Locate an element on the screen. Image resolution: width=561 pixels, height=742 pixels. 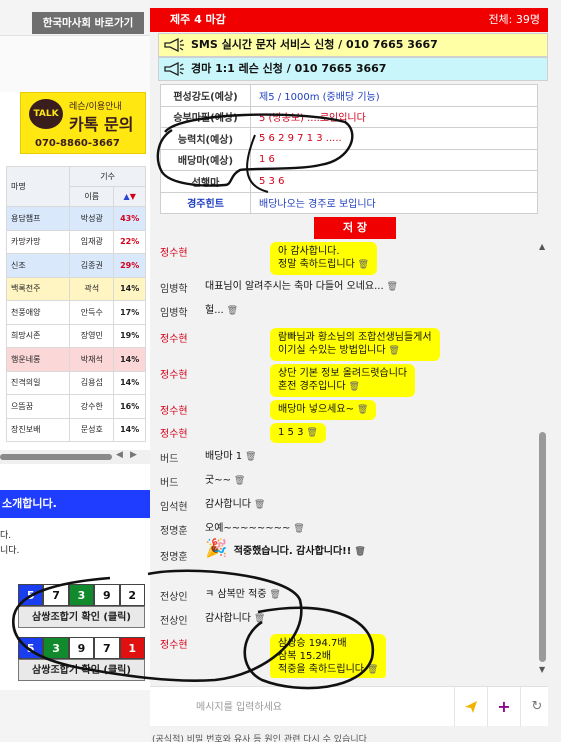
table-row: 희망시존 장영민 19% is located at coordinates (75, 335).